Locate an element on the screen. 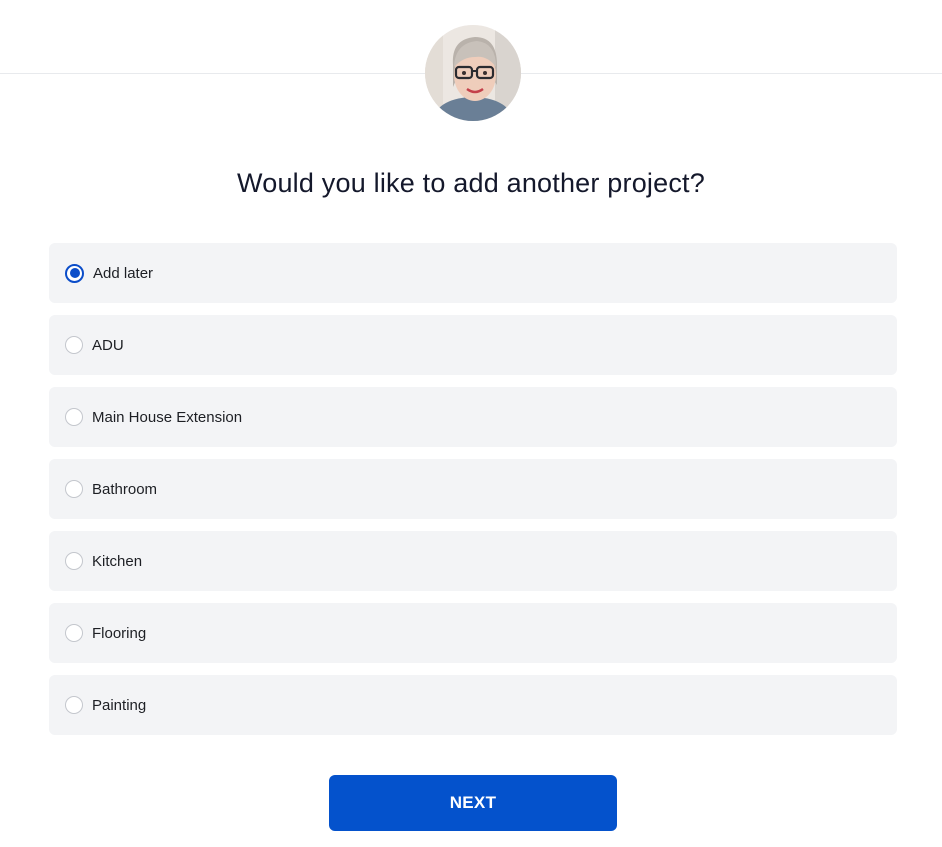 The height and width of the screenshot is (847, 942). option-kitchen: Kitchen is located at coordinates (473, 561).